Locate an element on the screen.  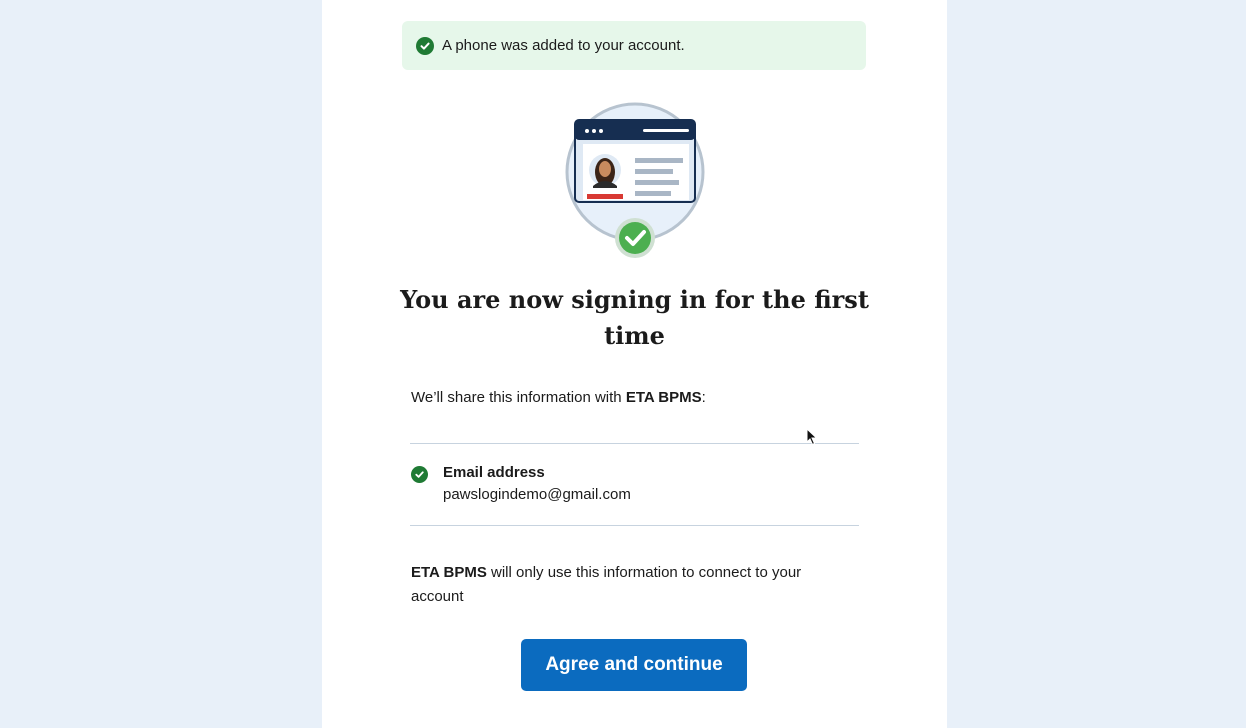
alert-text: A phone was added to your account. is located at coordinates (563, 45).